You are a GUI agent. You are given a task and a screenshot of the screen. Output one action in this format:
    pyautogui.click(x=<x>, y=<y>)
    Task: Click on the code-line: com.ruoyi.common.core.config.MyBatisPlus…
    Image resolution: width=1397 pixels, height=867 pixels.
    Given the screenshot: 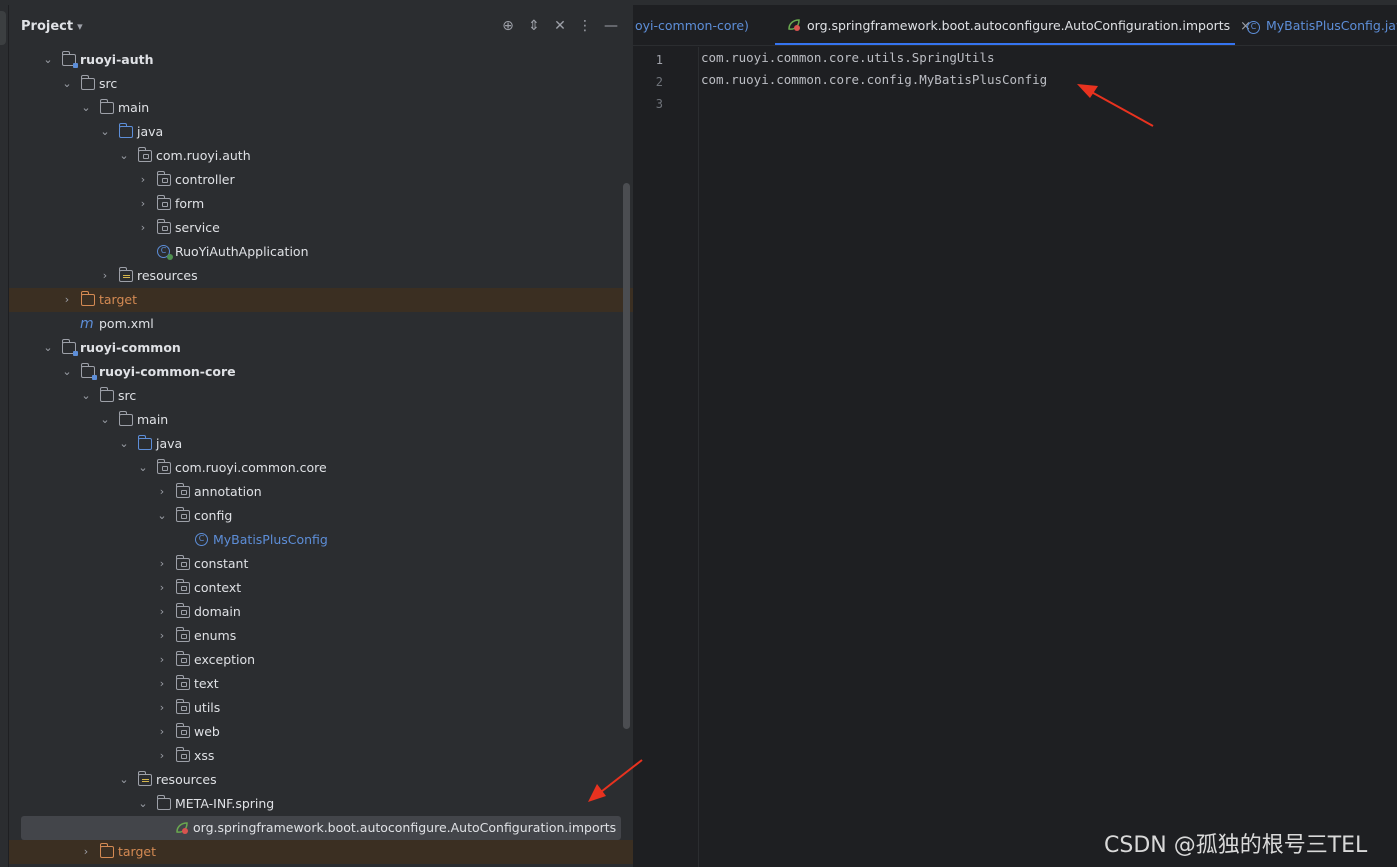 What is the action you would take?
    pyautogui.click(x=874, y=80)
    